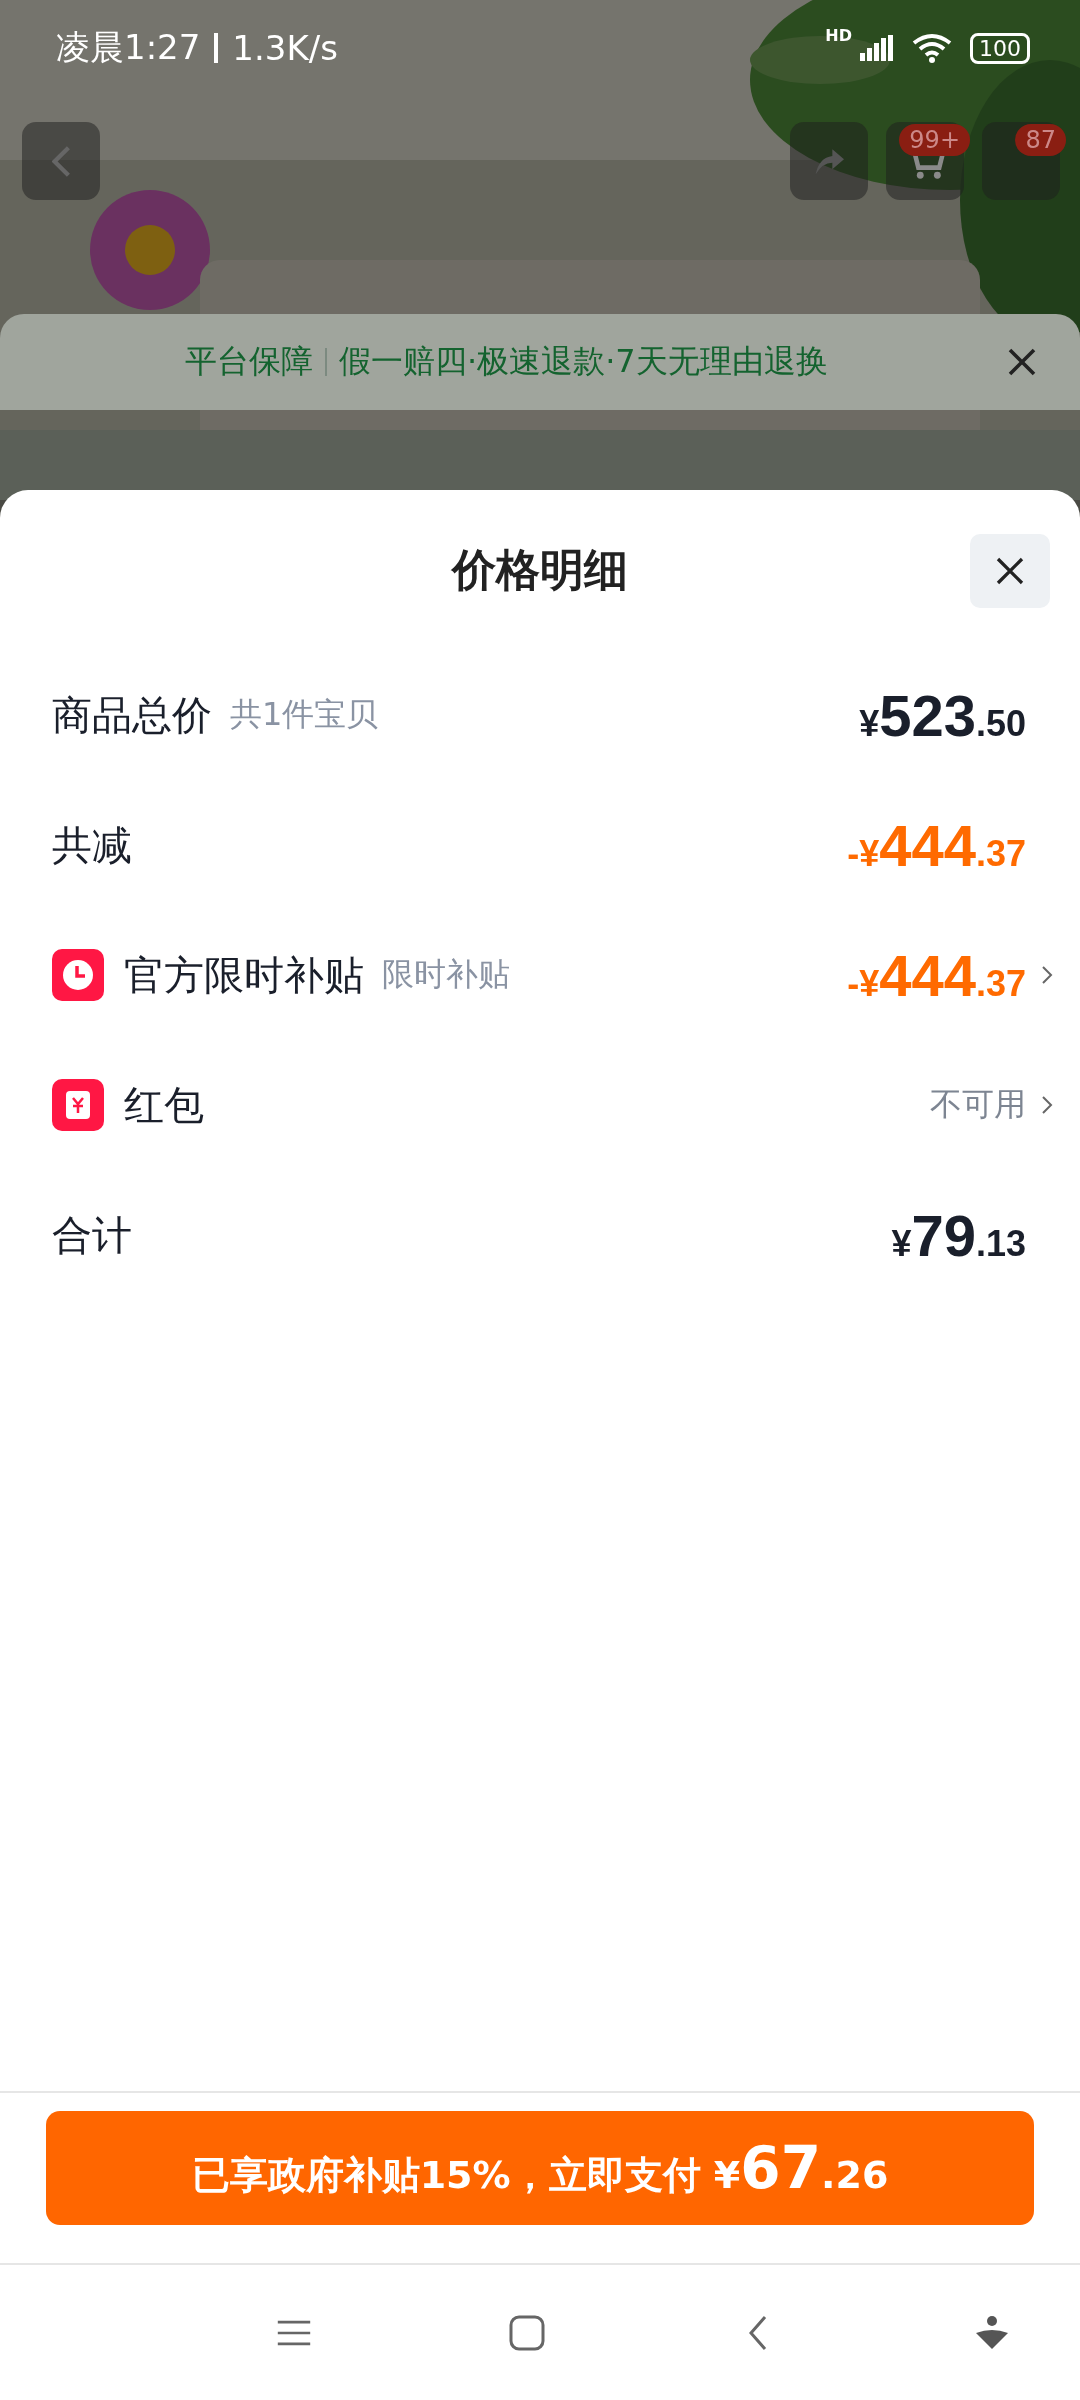  Describe the element at coordinates (978, 1104) in the screenshot. I see `row-value: 不可用` at that location.